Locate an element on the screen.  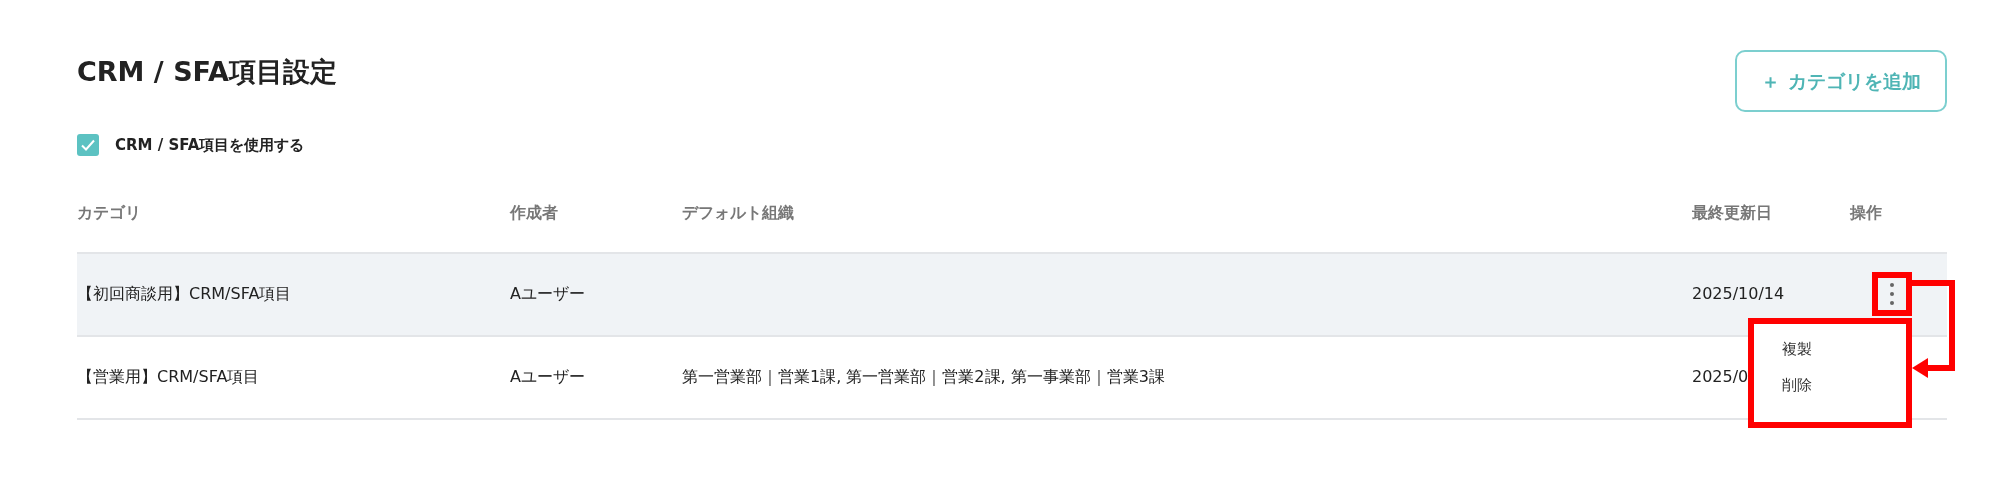
menu-item: 削除 is located at coordinates (1797, 385).